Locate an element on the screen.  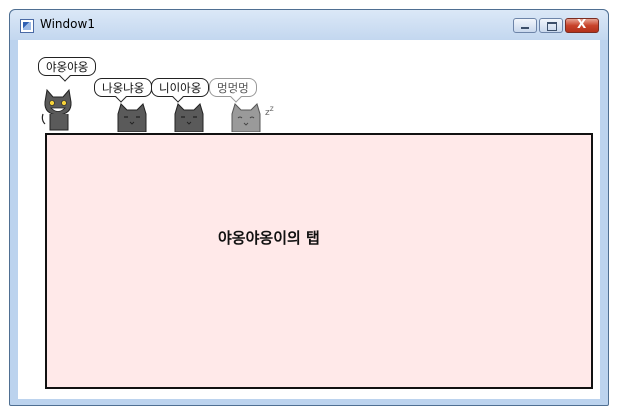
sleep-z-icon: zz is located at coordinates (269, 111).